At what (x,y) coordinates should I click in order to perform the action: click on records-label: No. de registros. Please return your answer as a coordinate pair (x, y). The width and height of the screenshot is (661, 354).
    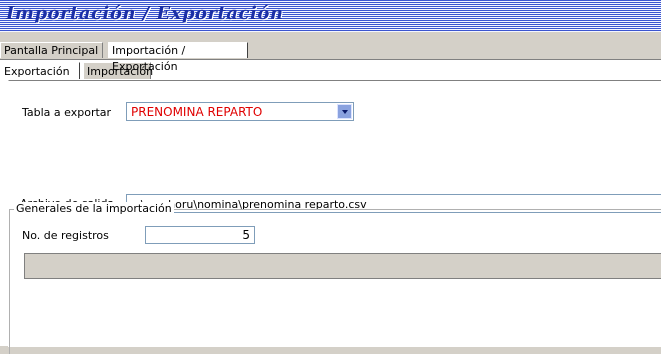
    Looking at the image, I should click on (65, 235).